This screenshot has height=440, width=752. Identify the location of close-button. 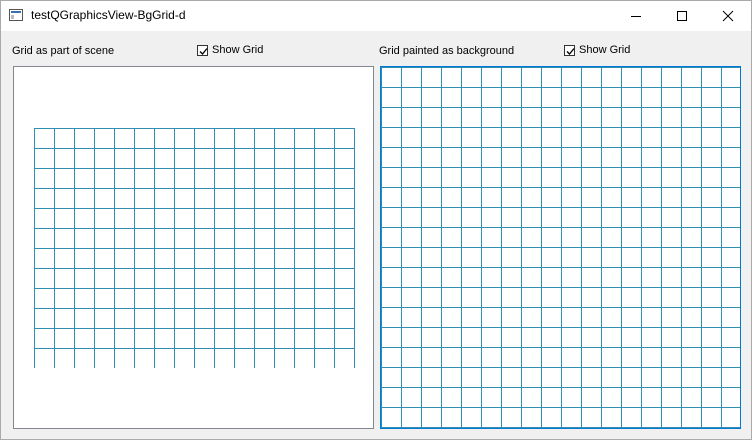
(728, 16).